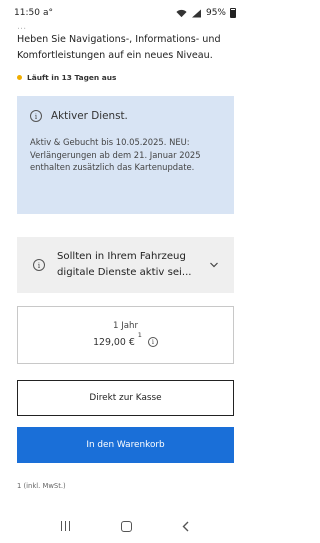 This screenshot has width=320, height=543. I want to click on info-card-header: i Aktiver Dienst., so click(125, 116).